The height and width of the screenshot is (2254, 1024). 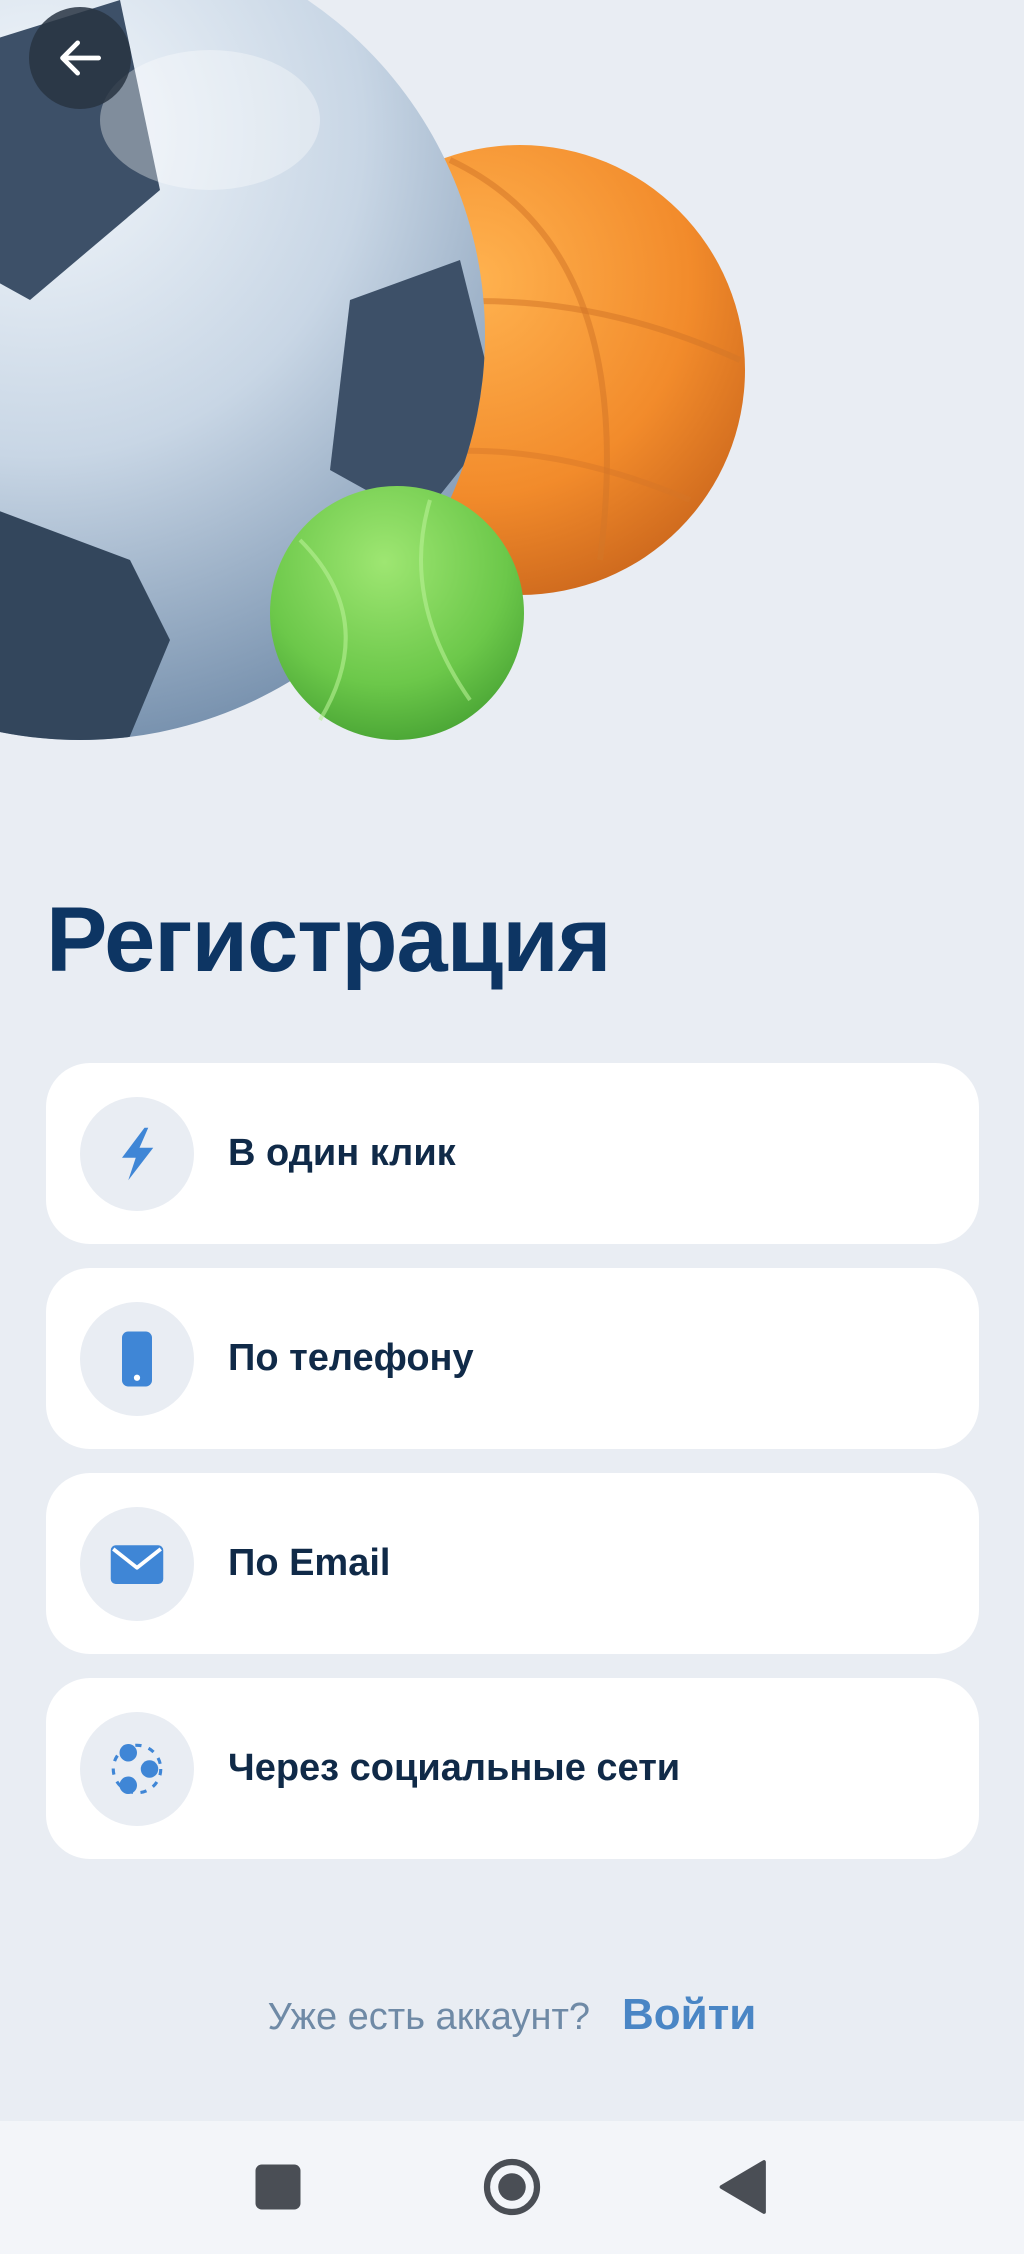 I want to click on system-navigation-bar, so click(x=512, y=2187).